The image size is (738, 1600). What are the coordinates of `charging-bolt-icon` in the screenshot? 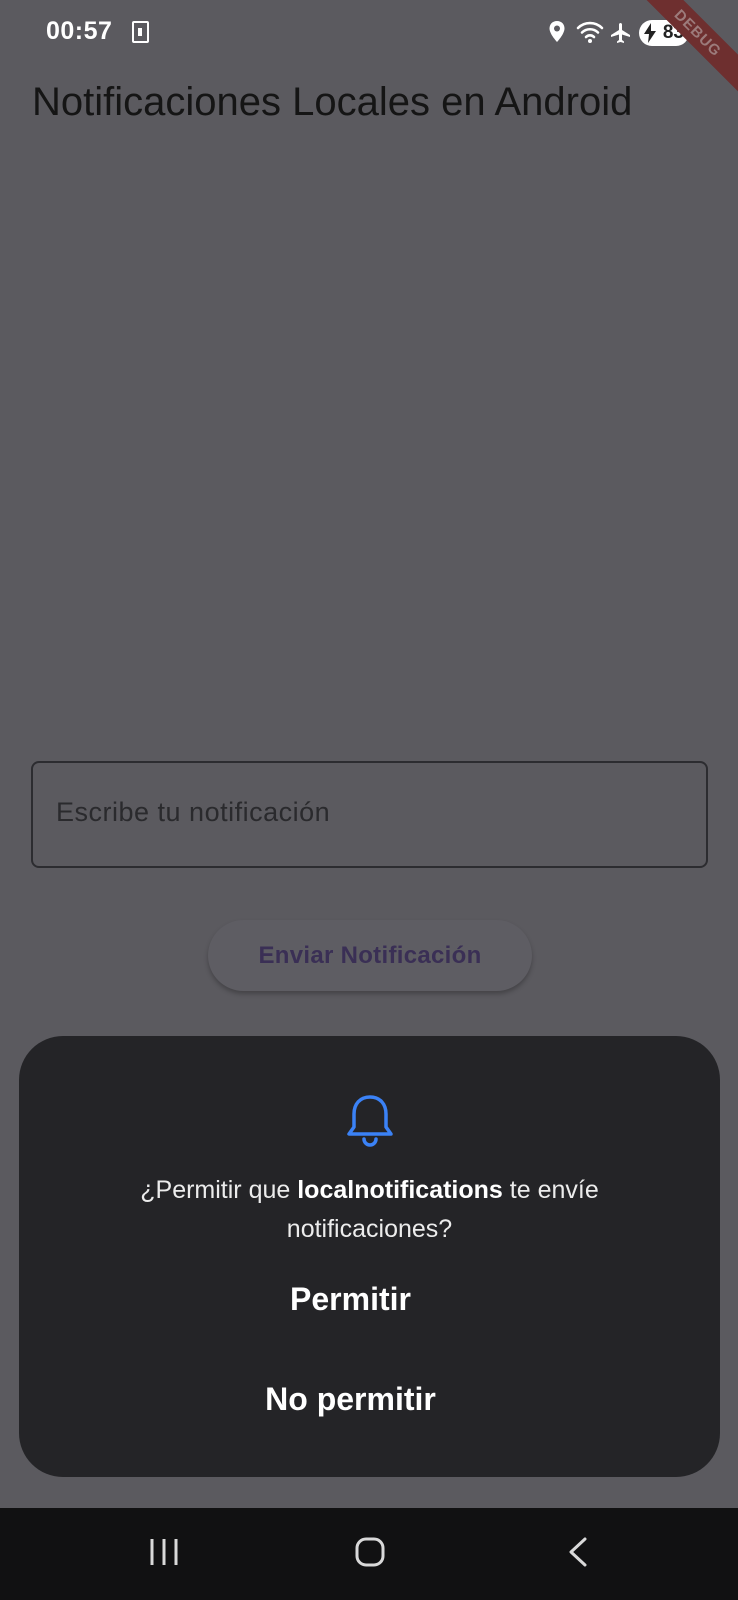 It's located at (650, 33).